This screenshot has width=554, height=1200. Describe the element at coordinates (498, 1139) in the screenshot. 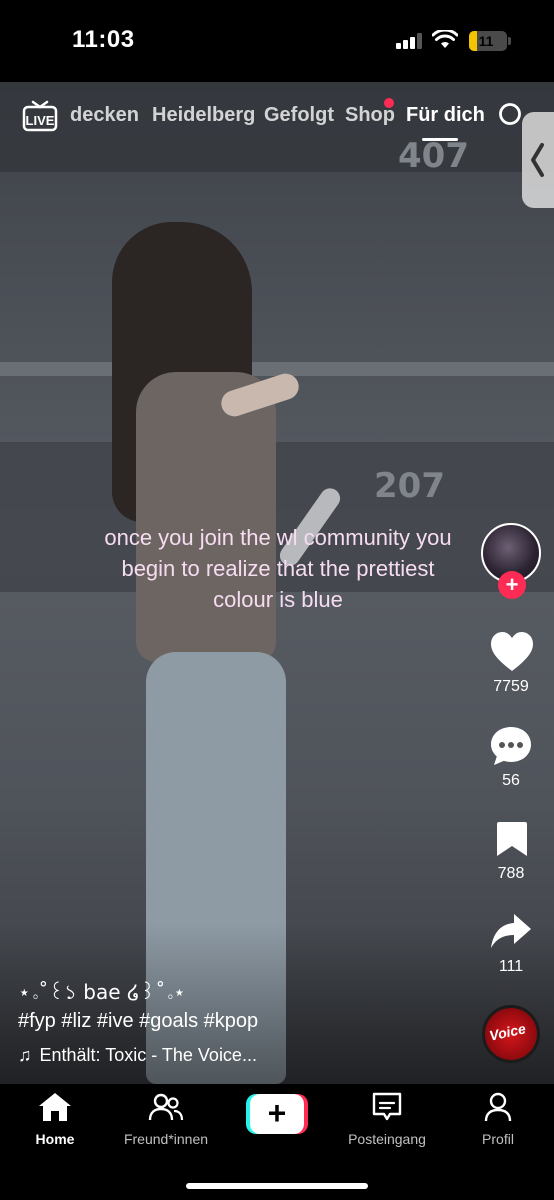

I see `nav-profile-label: Profil` at that location.